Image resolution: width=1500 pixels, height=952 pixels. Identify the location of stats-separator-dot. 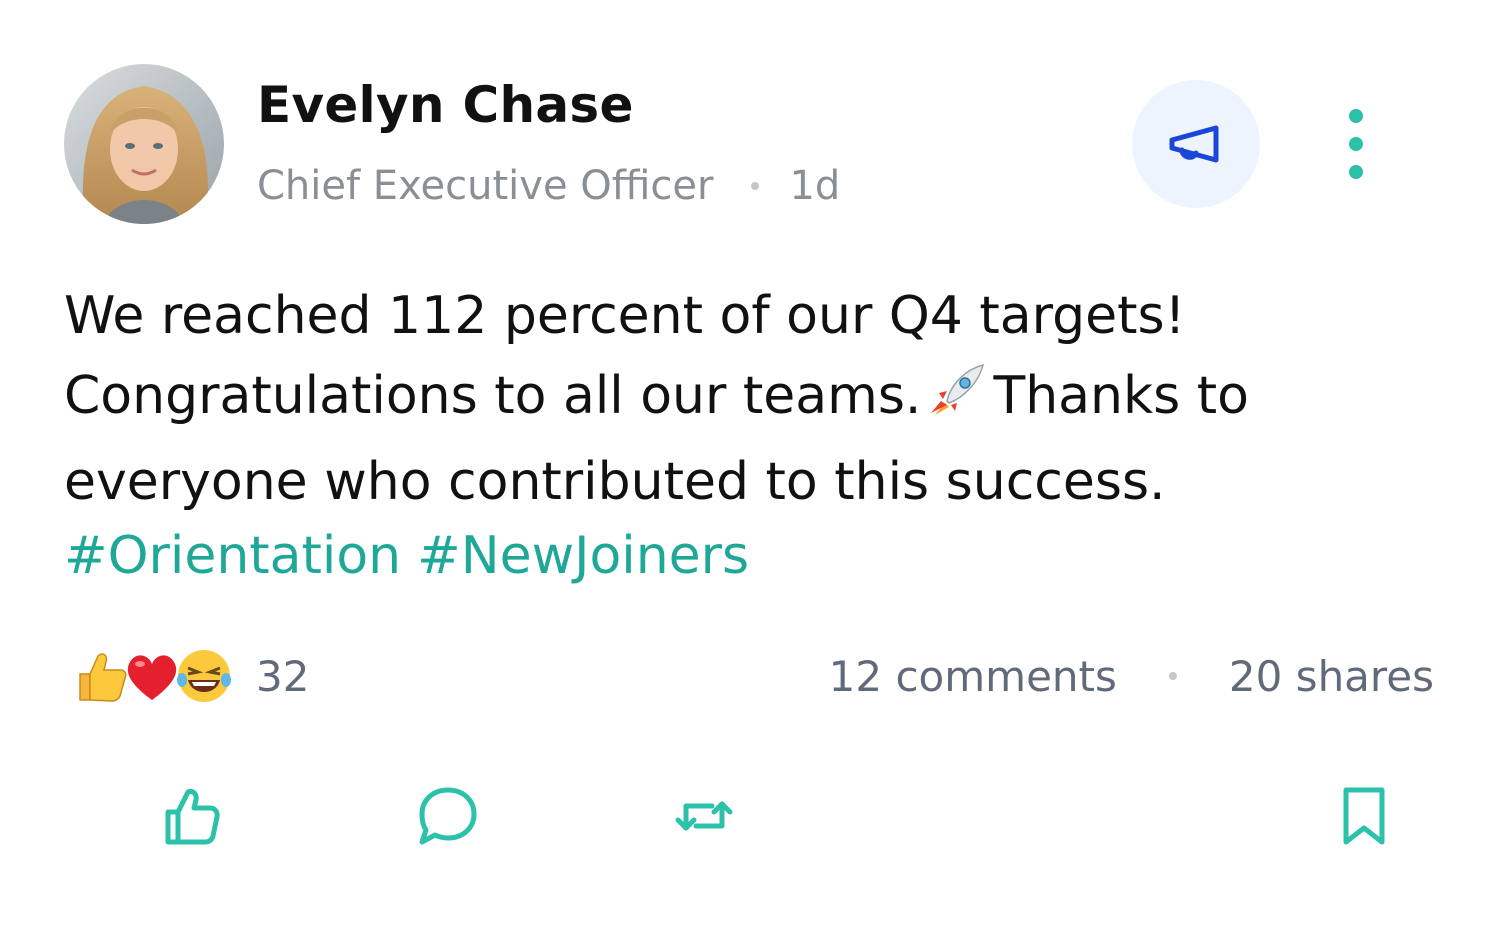
(1172, 676).